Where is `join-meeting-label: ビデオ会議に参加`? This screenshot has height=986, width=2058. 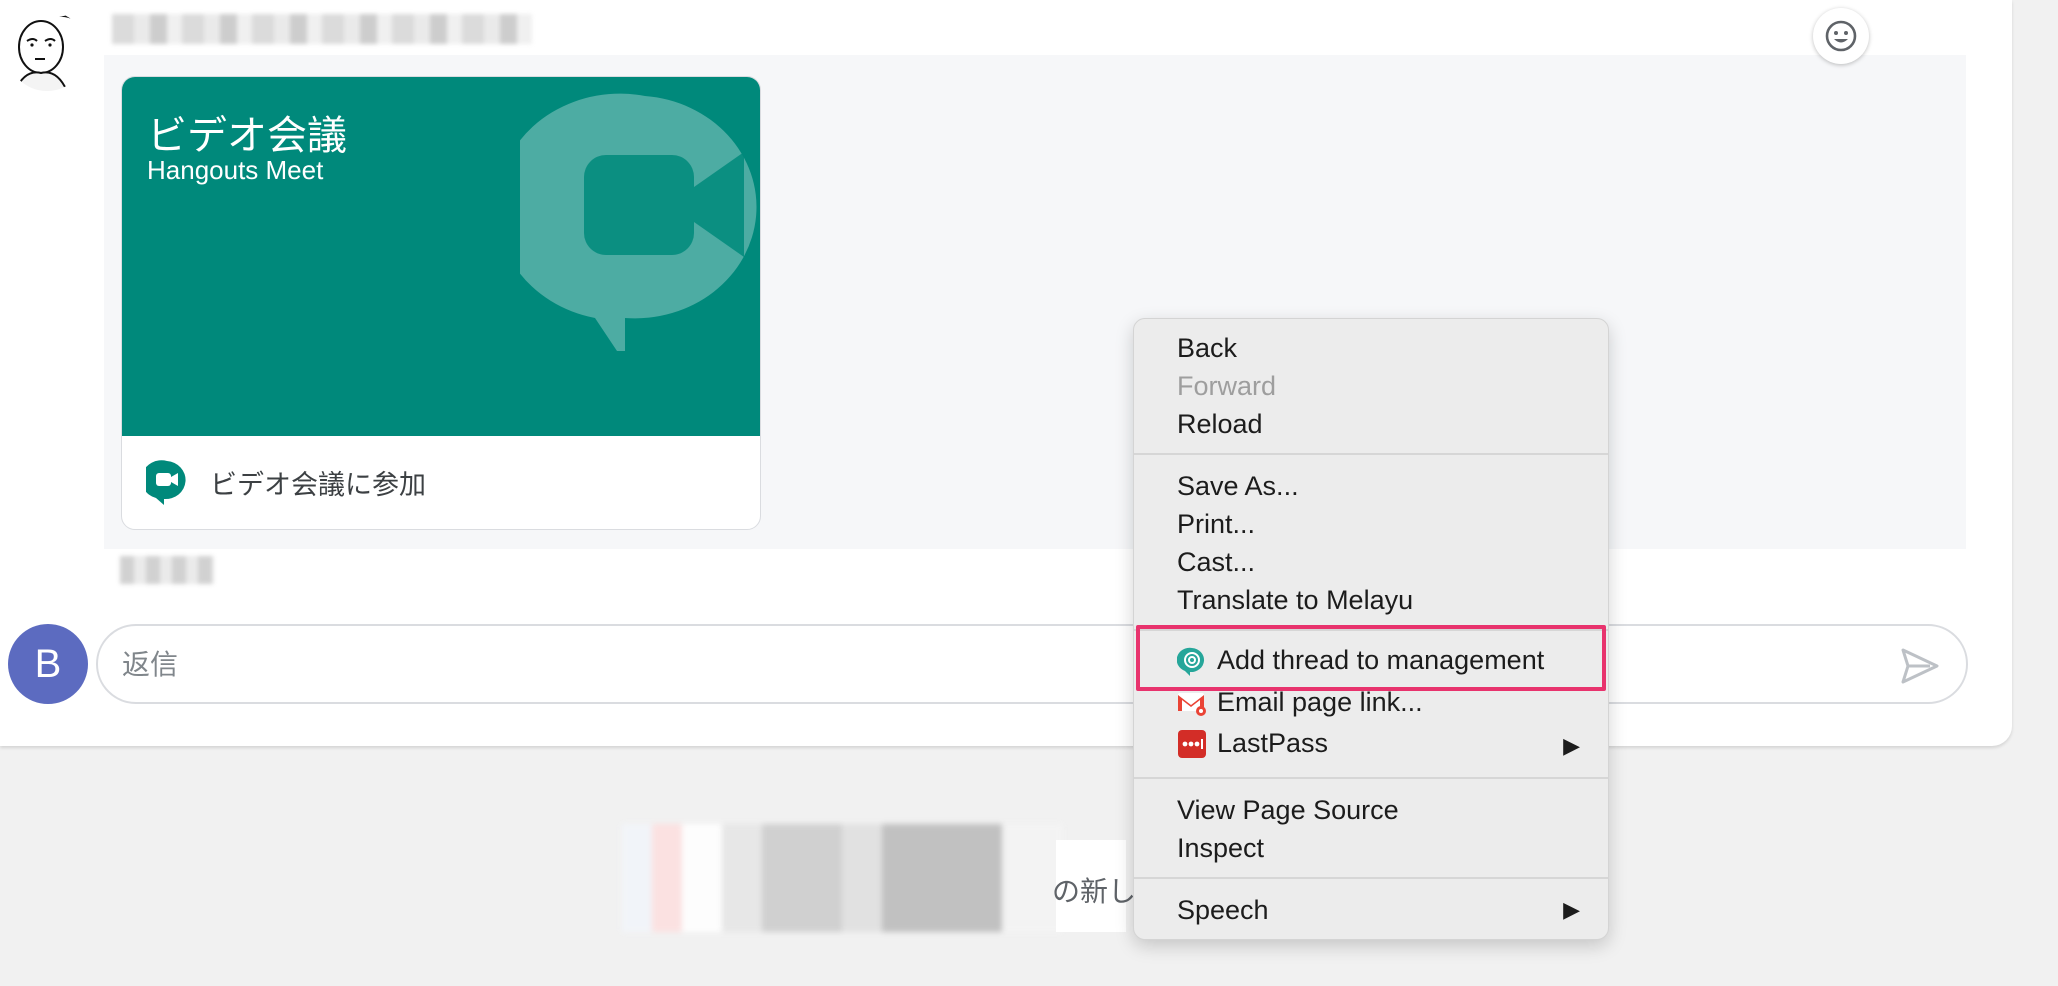 join-meeting-label: ビデオ会議に参加 is located at coordinates (318, 485).